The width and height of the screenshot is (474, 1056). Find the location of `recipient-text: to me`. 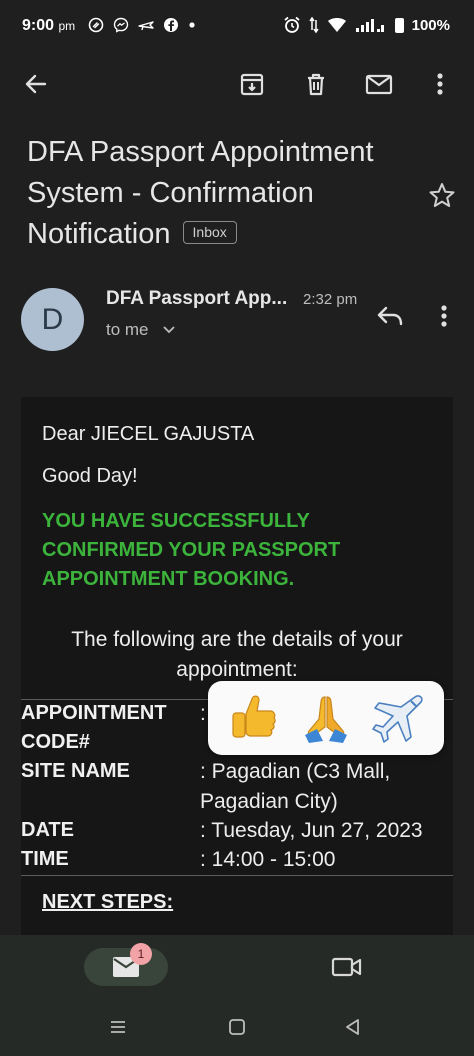

recipient-text: to me is located at coordinates (127, 329).